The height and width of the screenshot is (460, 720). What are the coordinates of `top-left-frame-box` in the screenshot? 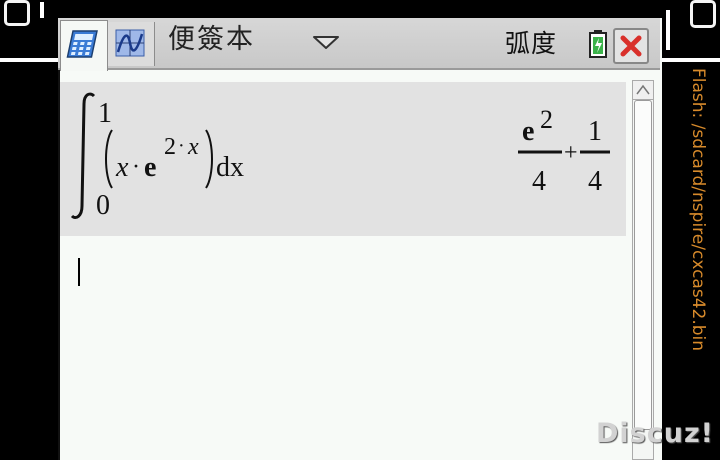 It's located at (17, 13).